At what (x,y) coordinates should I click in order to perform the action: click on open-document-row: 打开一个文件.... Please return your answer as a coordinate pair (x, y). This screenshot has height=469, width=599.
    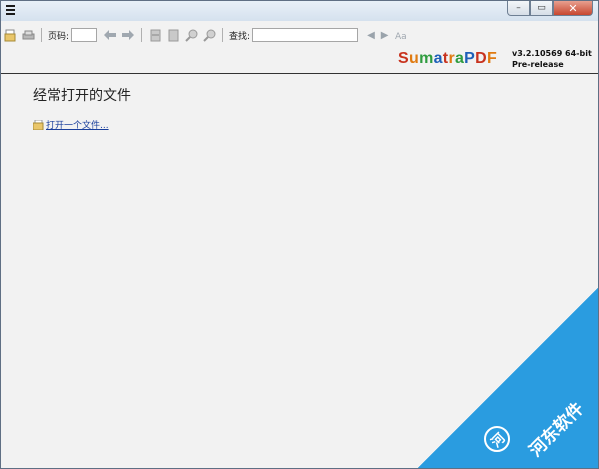
    Looking at the image, I should click on (71, 124).